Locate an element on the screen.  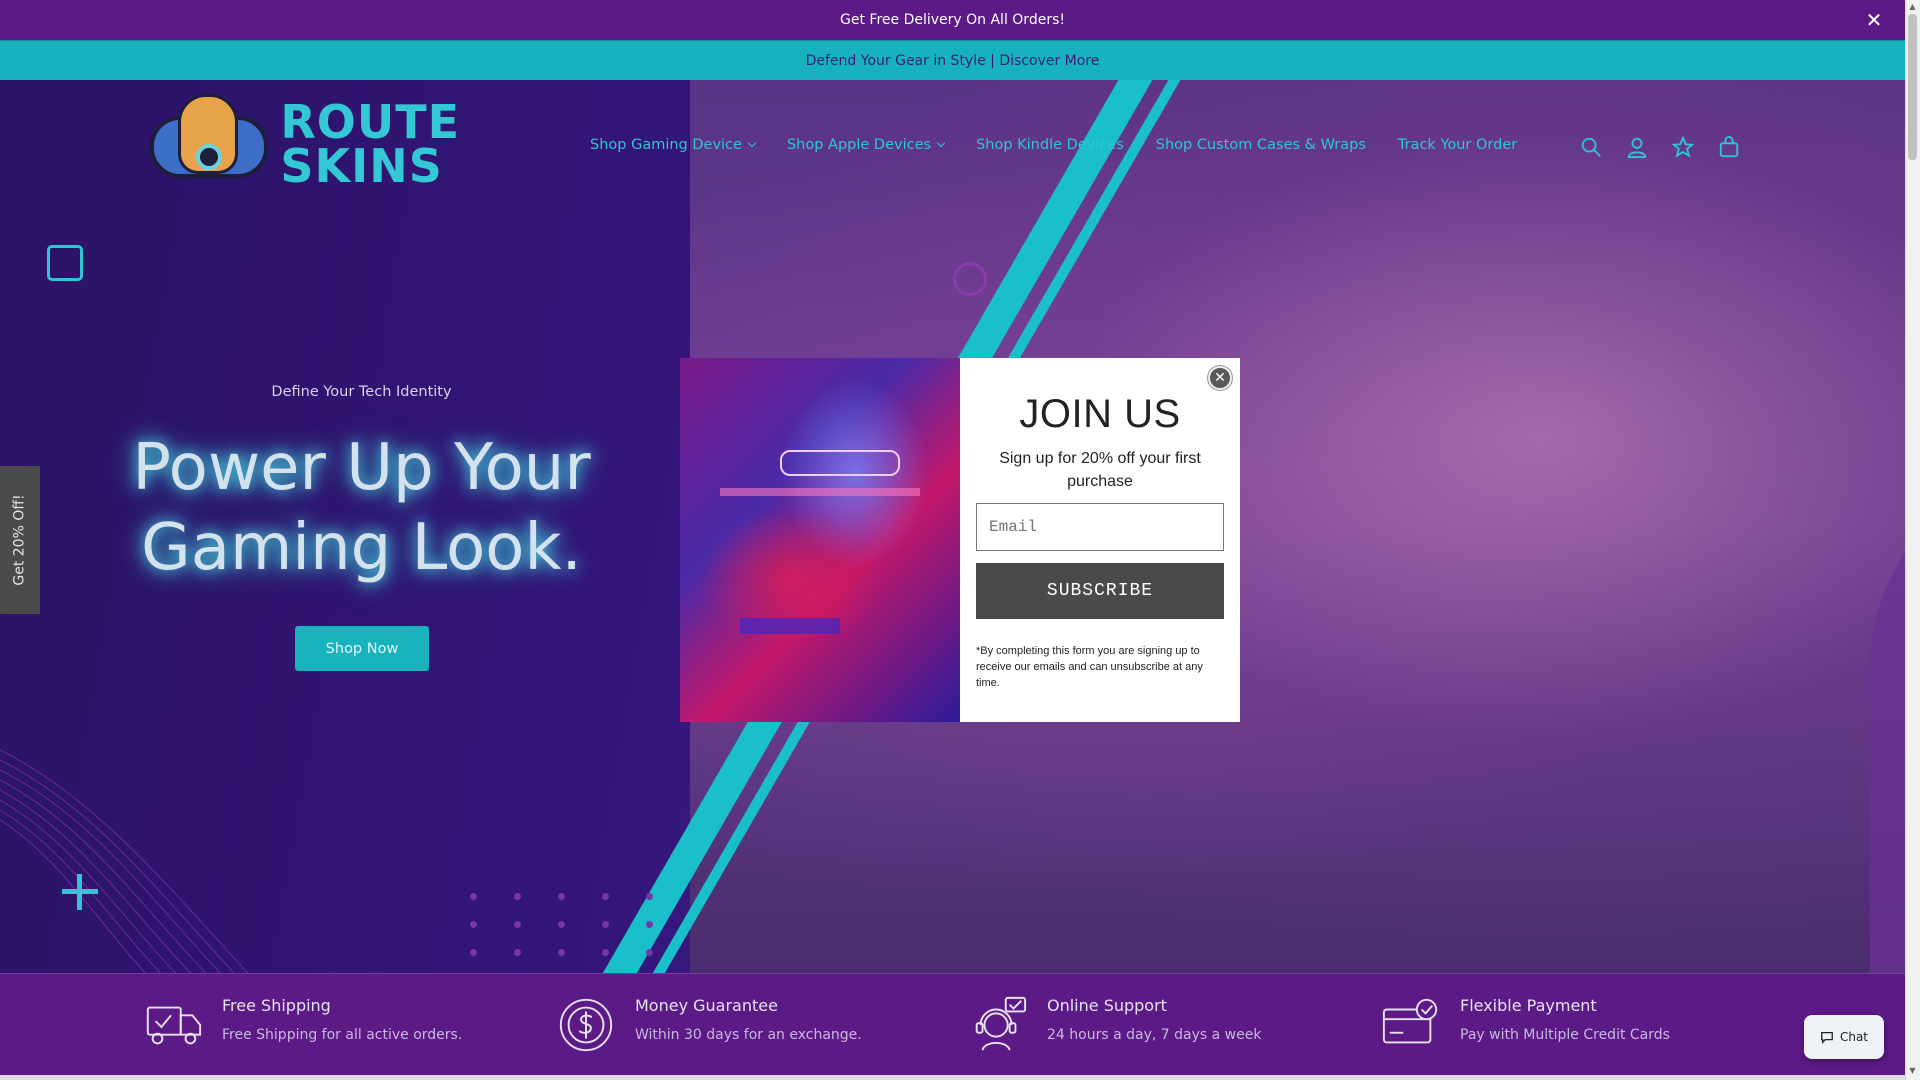
nav-item-track-order: Track Your Order is located at coordinates (1457, 145).